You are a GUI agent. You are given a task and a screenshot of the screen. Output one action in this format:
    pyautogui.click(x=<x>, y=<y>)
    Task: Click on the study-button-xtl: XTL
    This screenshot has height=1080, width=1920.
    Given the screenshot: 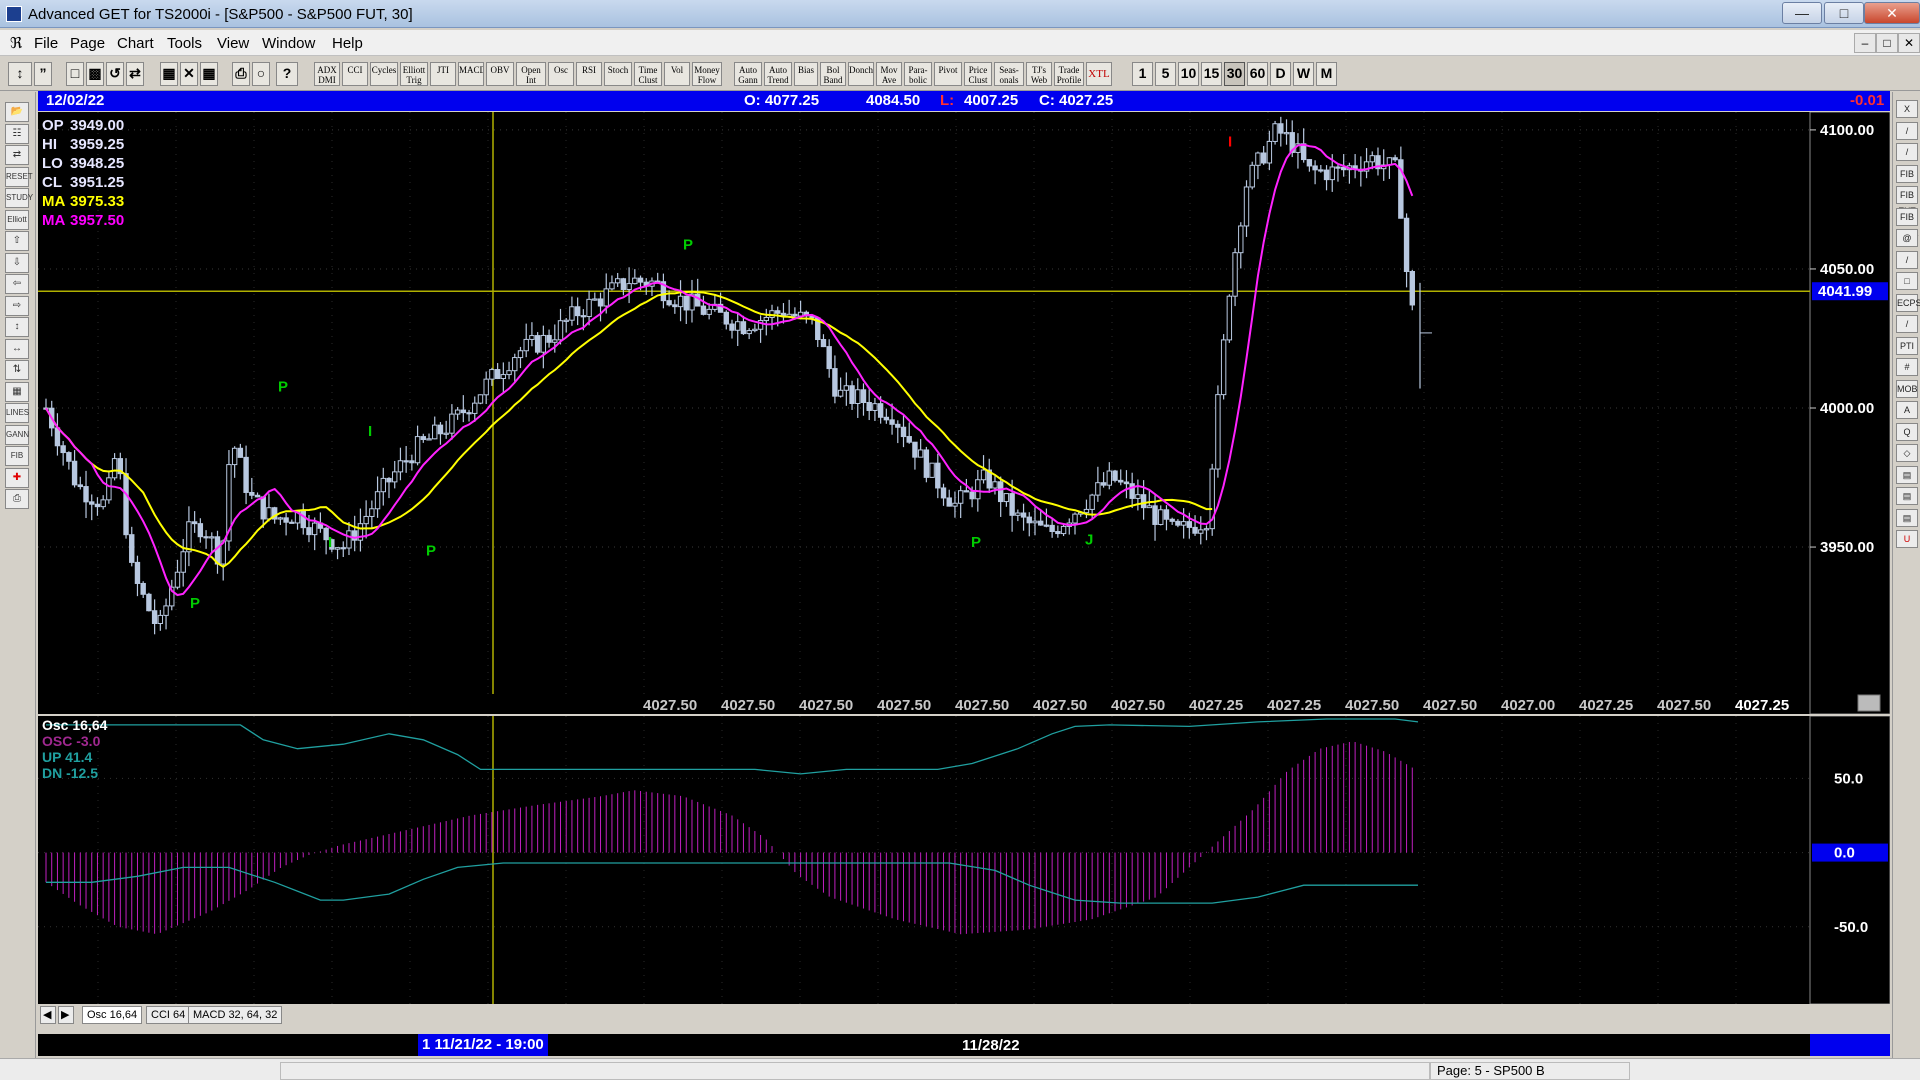 What is the action you would take?
    pyautogui.click(x=1099, y=74)
    